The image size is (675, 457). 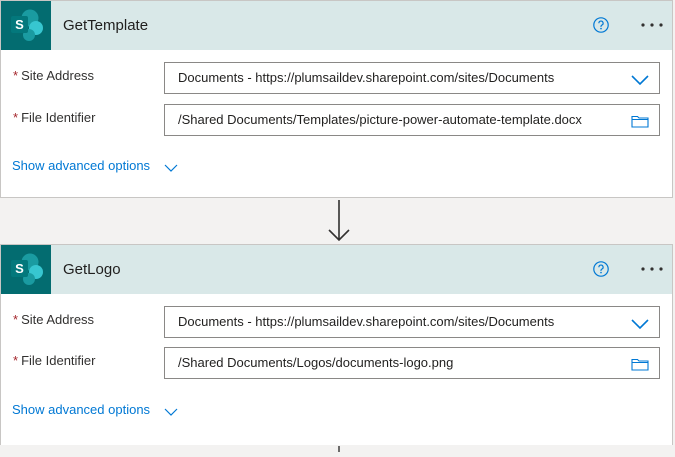 What do you see at coordinates (336, 25) in the screenshot?
I see `action-header: S GetTemplate` at bounding box center [336, 25].